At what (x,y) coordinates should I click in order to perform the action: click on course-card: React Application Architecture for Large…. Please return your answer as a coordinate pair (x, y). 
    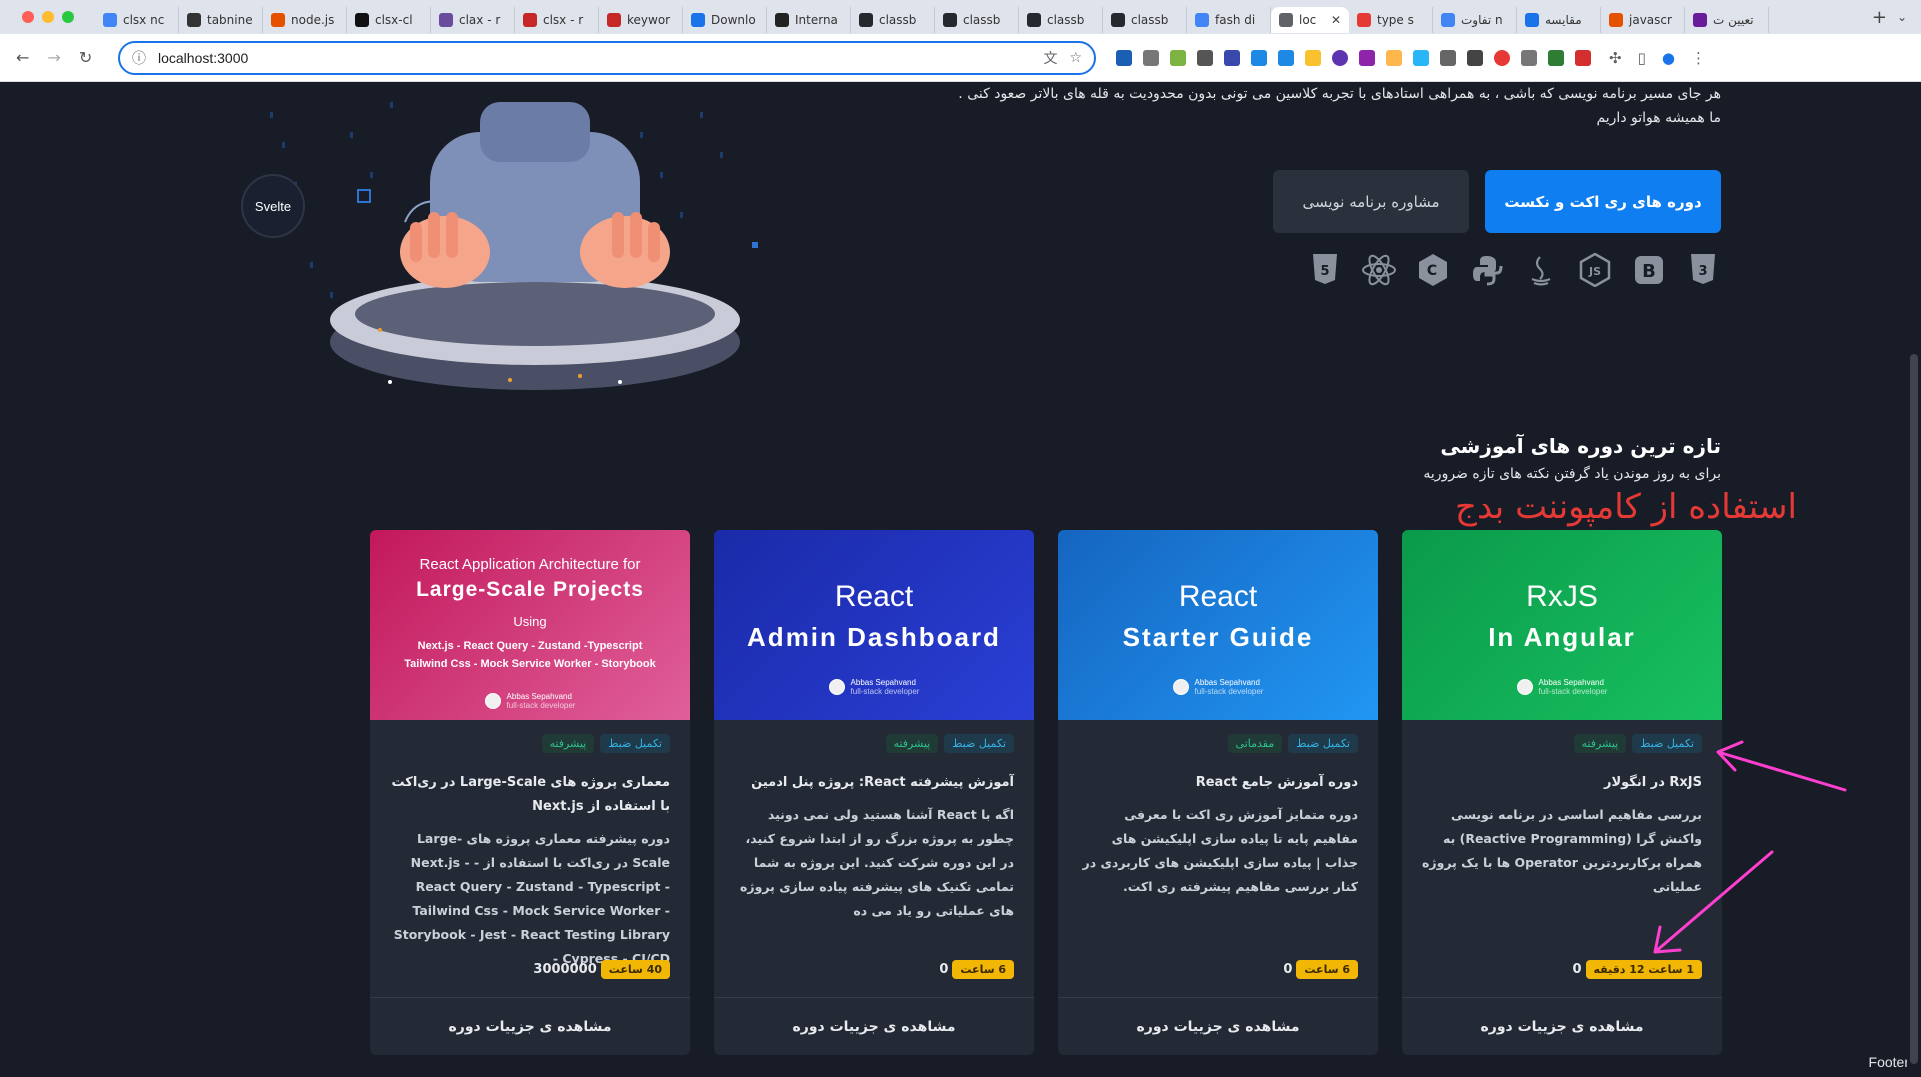
    Looking at the image, I should click on (530, 792).